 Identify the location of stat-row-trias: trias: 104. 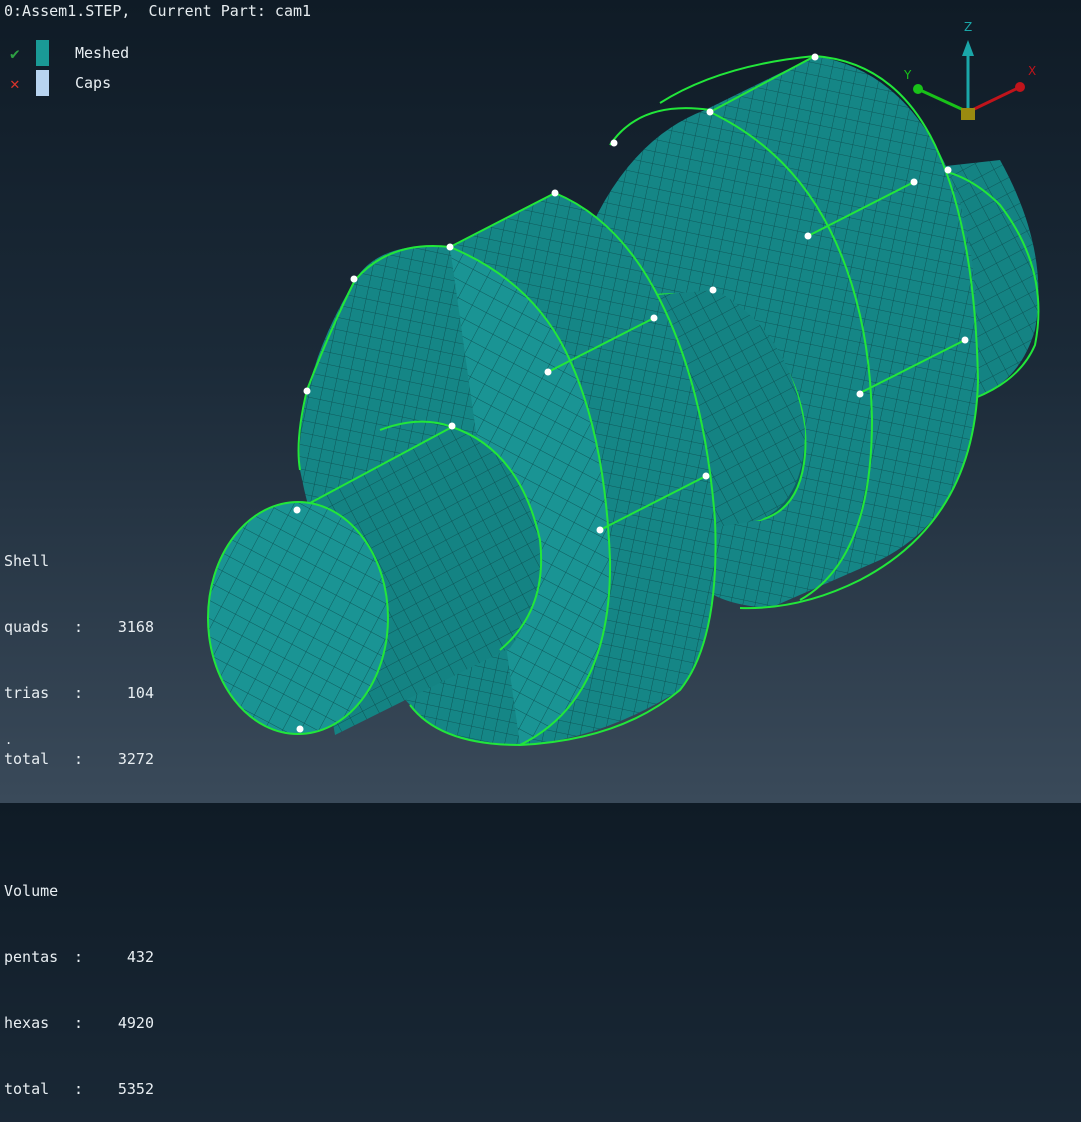
(79, 693).